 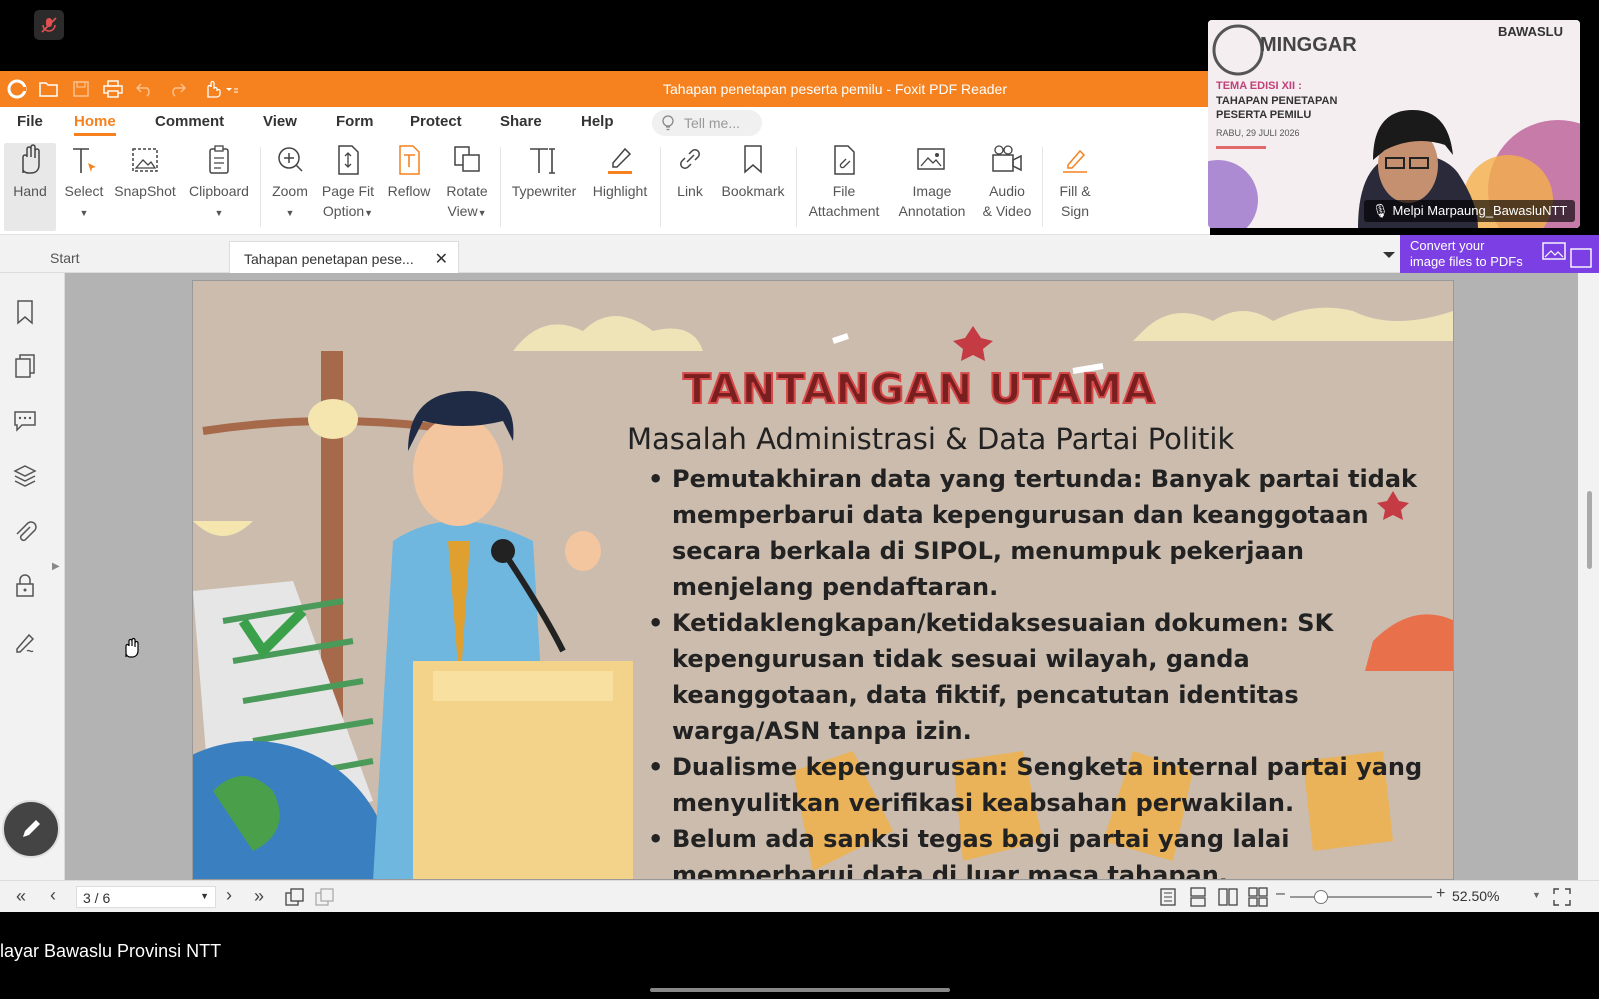 What do you see at coordinates (344, 257) in the screenshot?
I see `tab-document: Tahapan penetapan pese... ✕` at bounding box center [344, 257].